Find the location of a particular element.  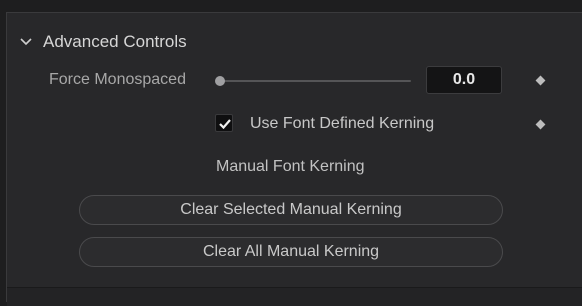

force-monospaced-slider is located at coordinates (313, 81).